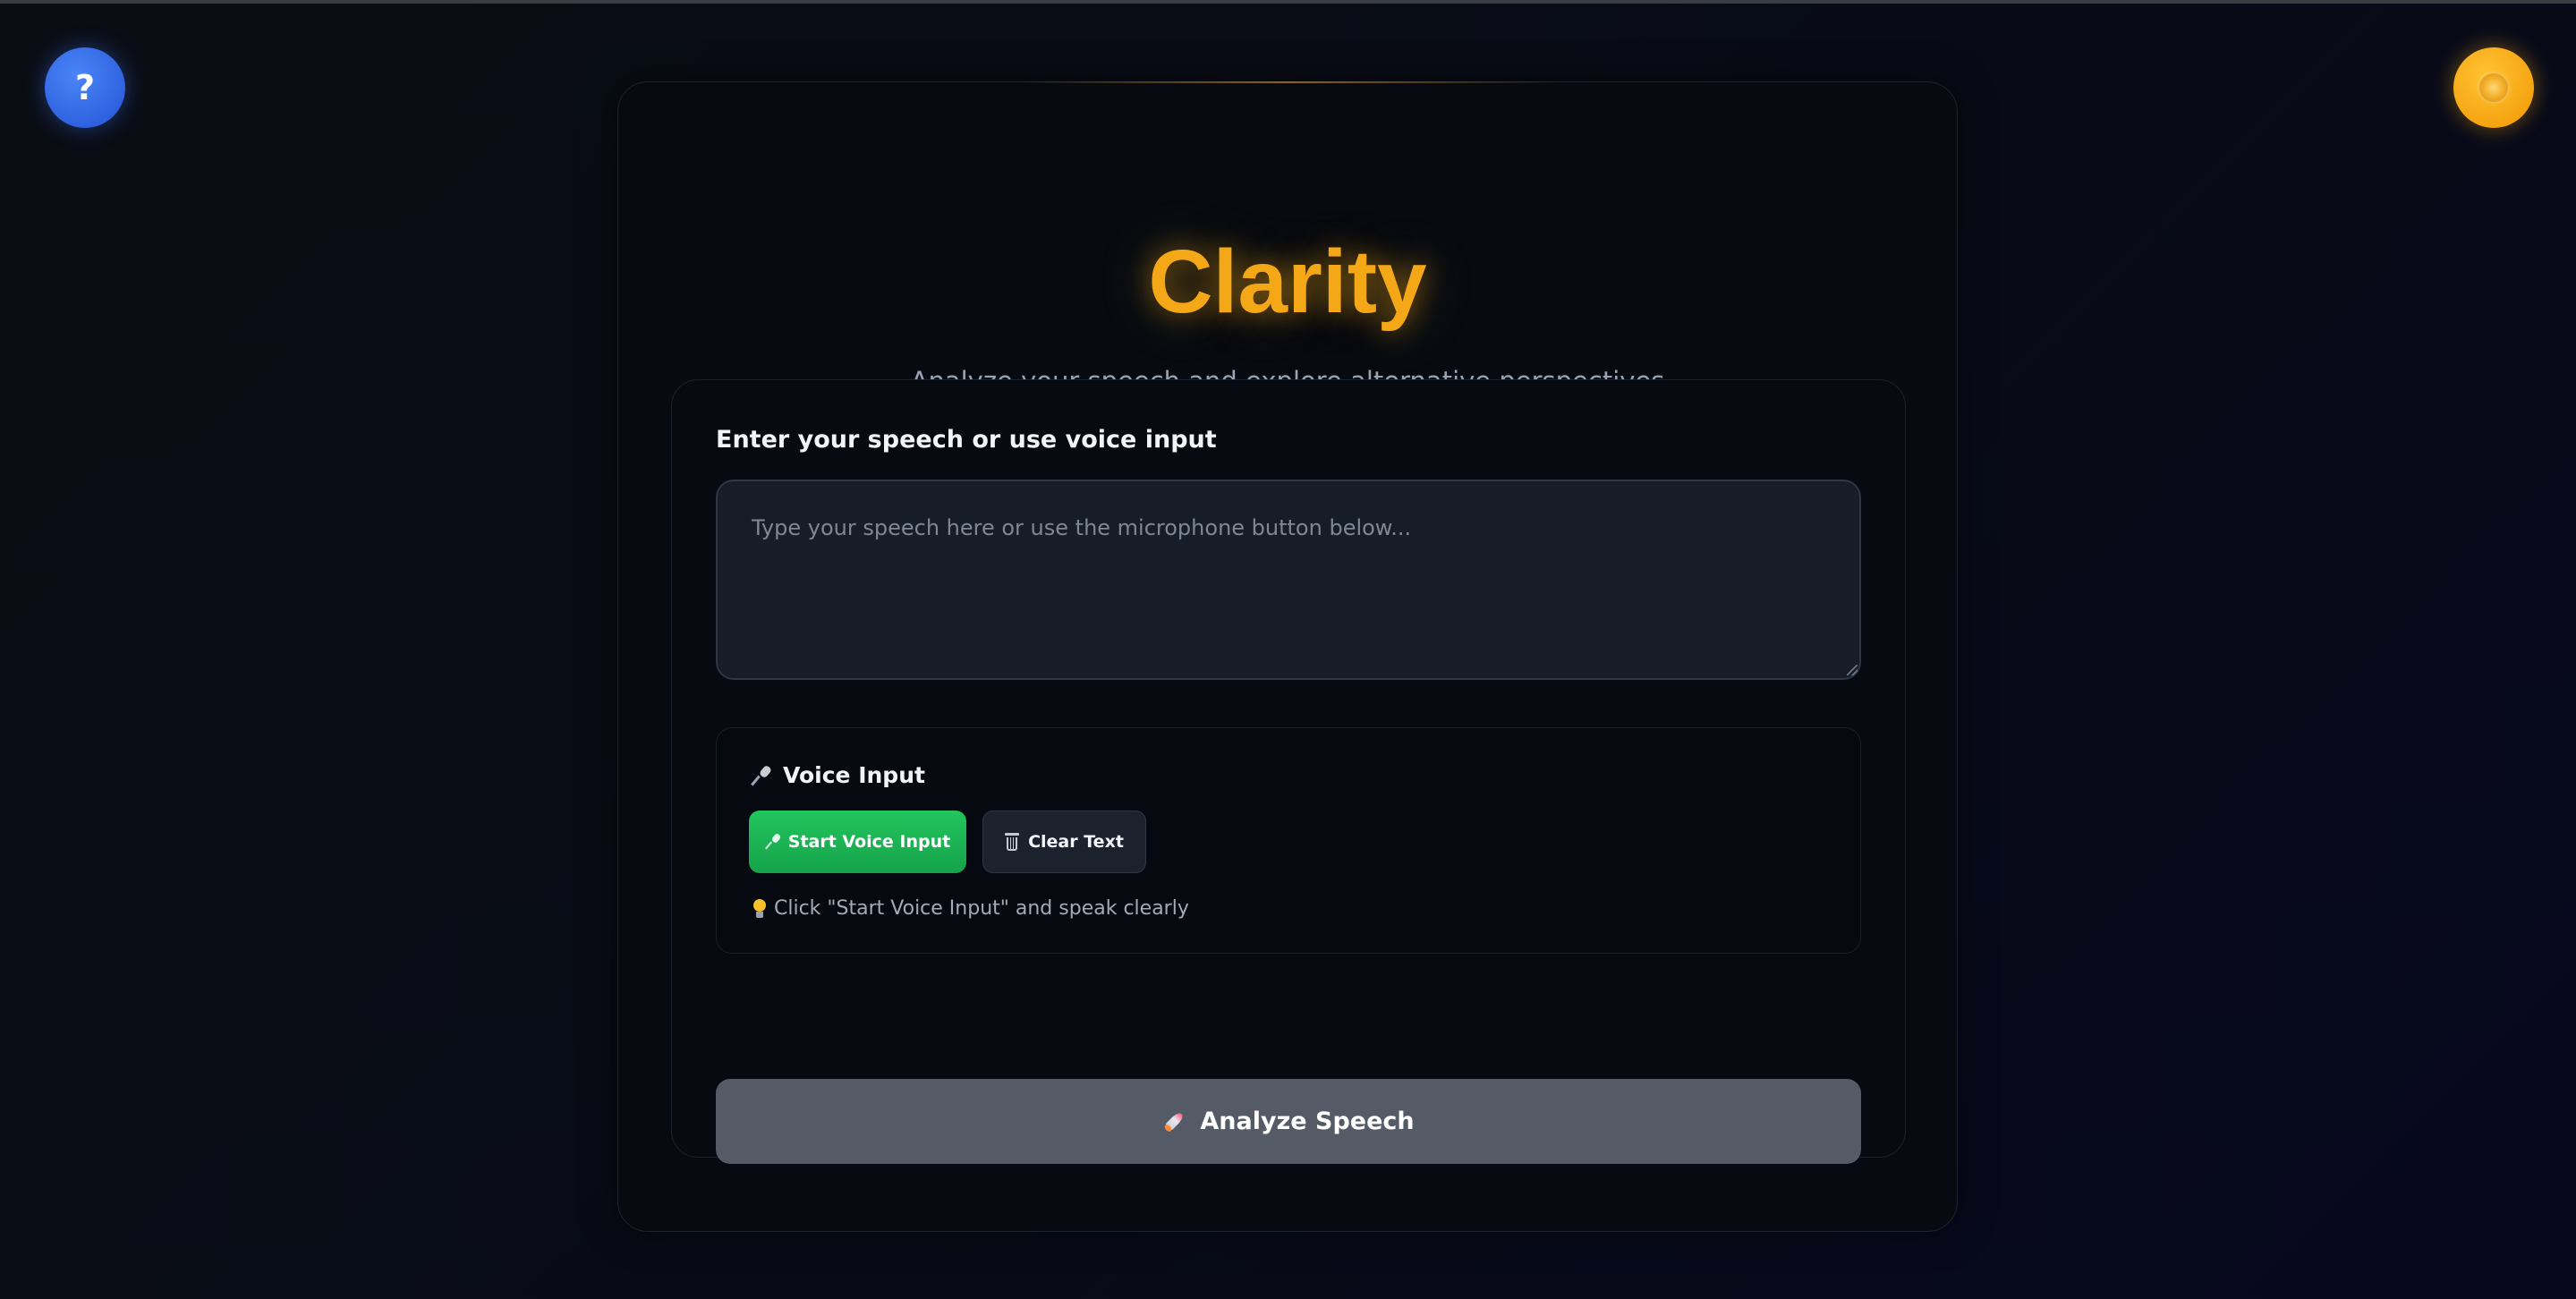 Image resolution: width=2576 pixels, height=1299 pixels. I want to click on help-button: ?, so click(85, 87).